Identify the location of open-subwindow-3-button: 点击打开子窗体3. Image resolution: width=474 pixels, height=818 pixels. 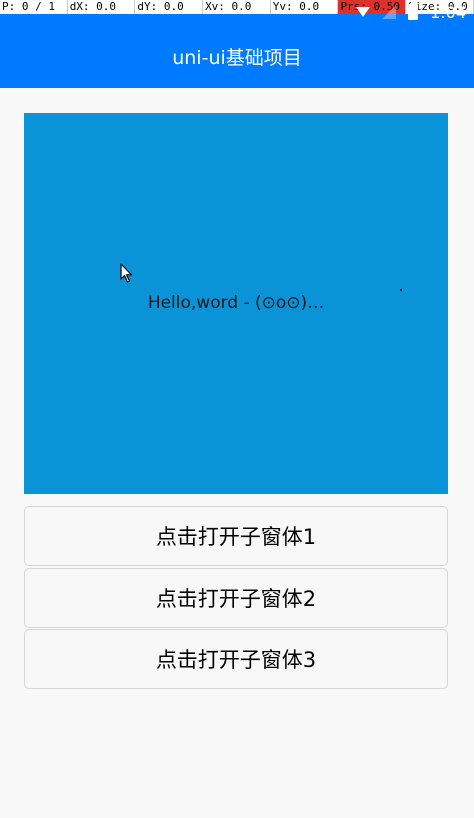
(236, 659).